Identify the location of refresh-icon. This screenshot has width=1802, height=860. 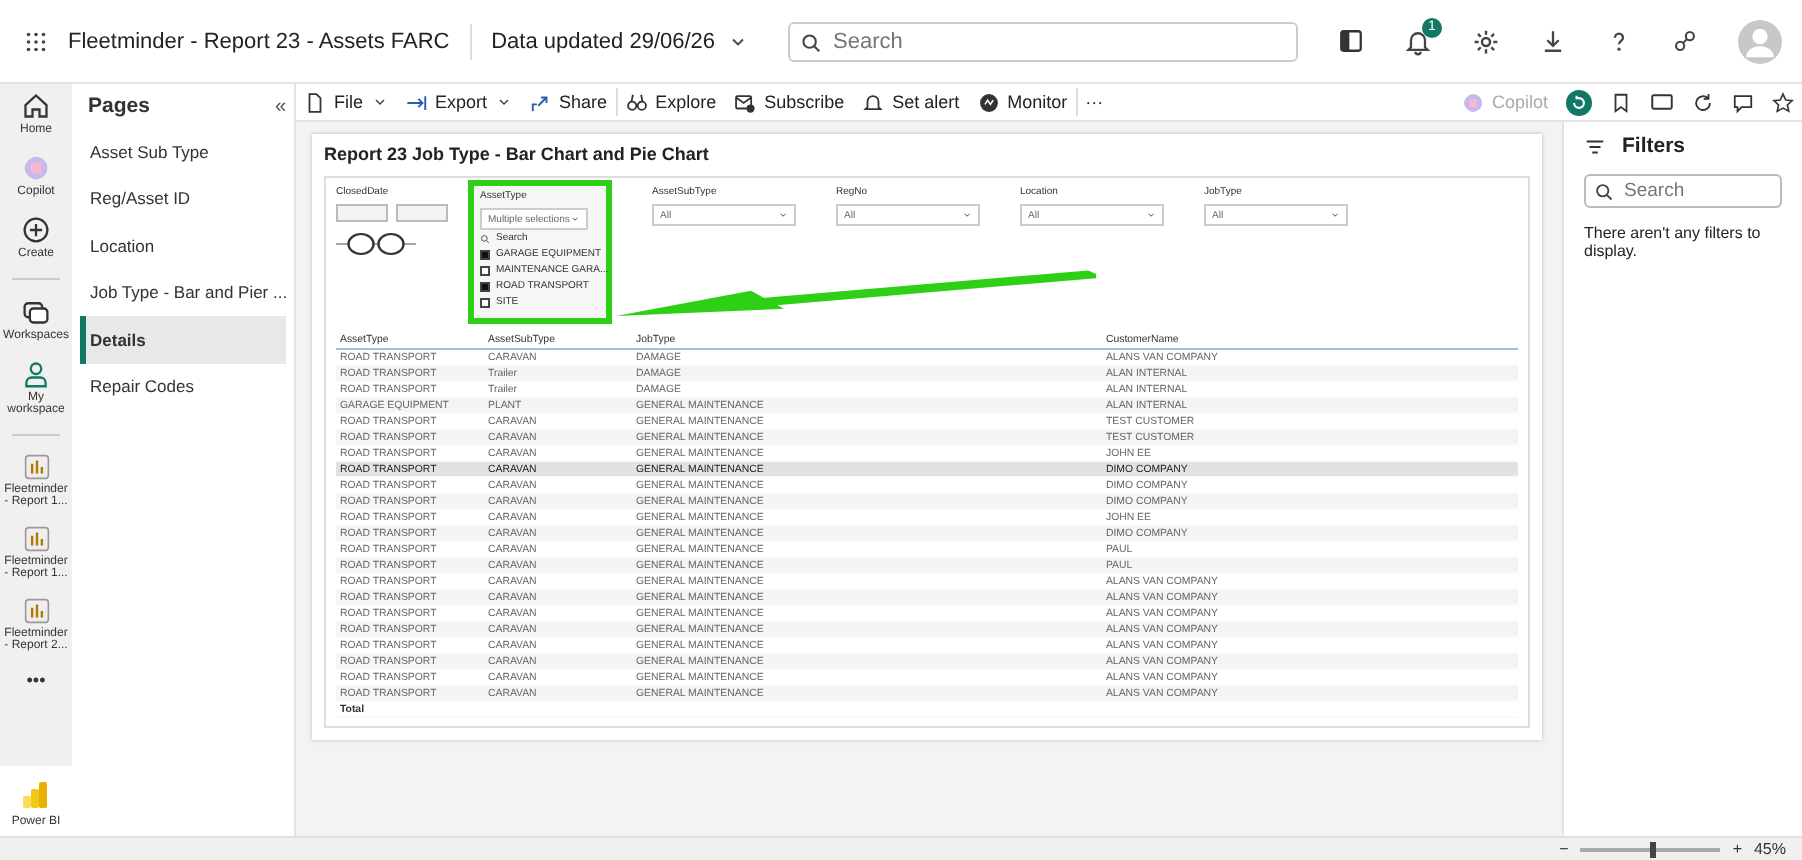
(1579, 102).